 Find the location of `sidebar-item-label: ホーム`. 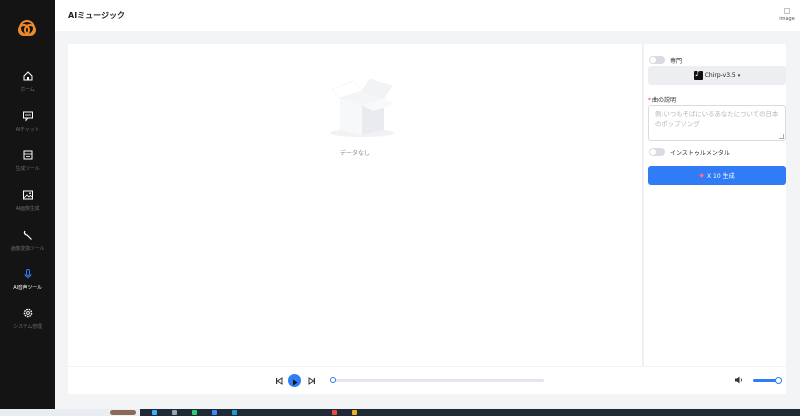

sidebar-item-label: ホーム is located at coordinates (27, 90).